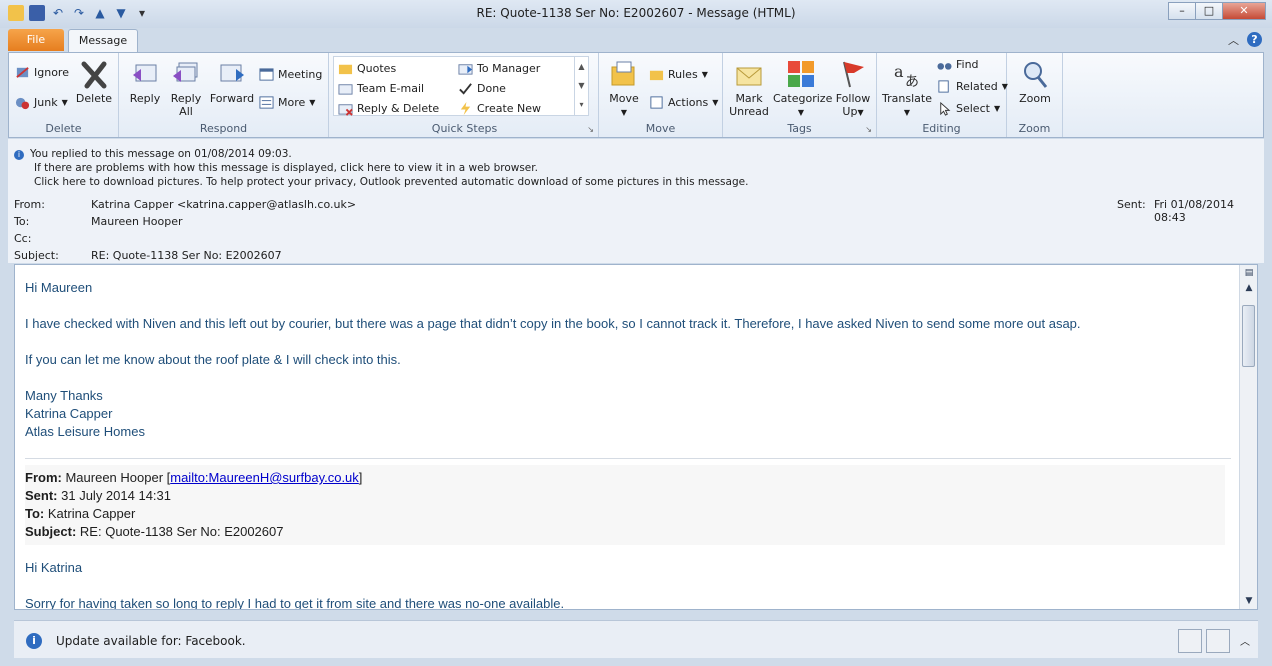 Image resolution: width=1272 pixels, height=666 pixels. What do you see at coordinates (345, 69) in the screenshot?
I see `folder-icon` at bounding box center [345, 69].